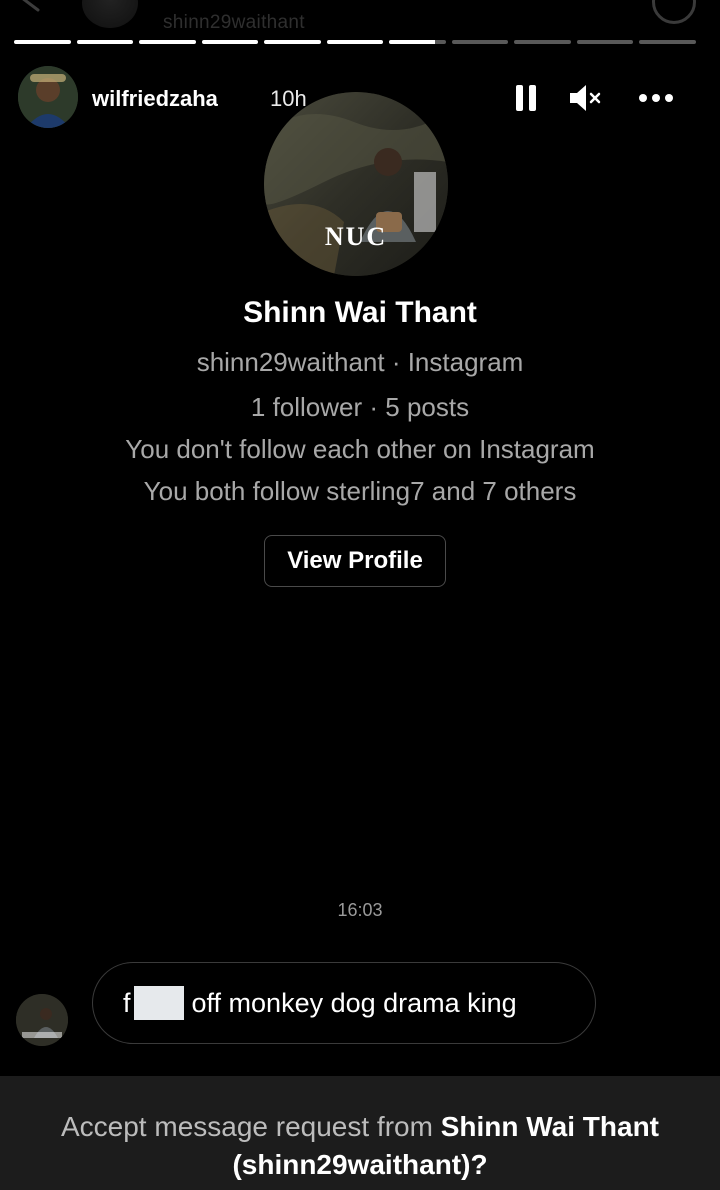 The image size is (720, 1190). What do you see at coordinates (48, 97) in the screenshot?
I see `story-owner-avatar` at bounding box center [48, 97].